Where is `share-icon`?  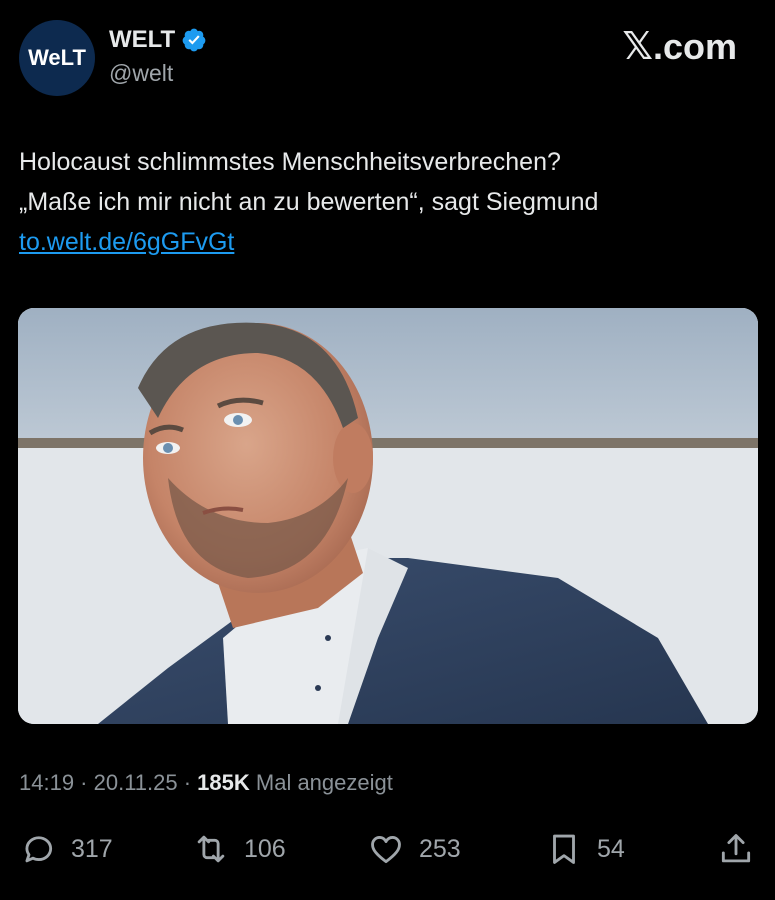 share-icon is located at coordinates (736, 848).